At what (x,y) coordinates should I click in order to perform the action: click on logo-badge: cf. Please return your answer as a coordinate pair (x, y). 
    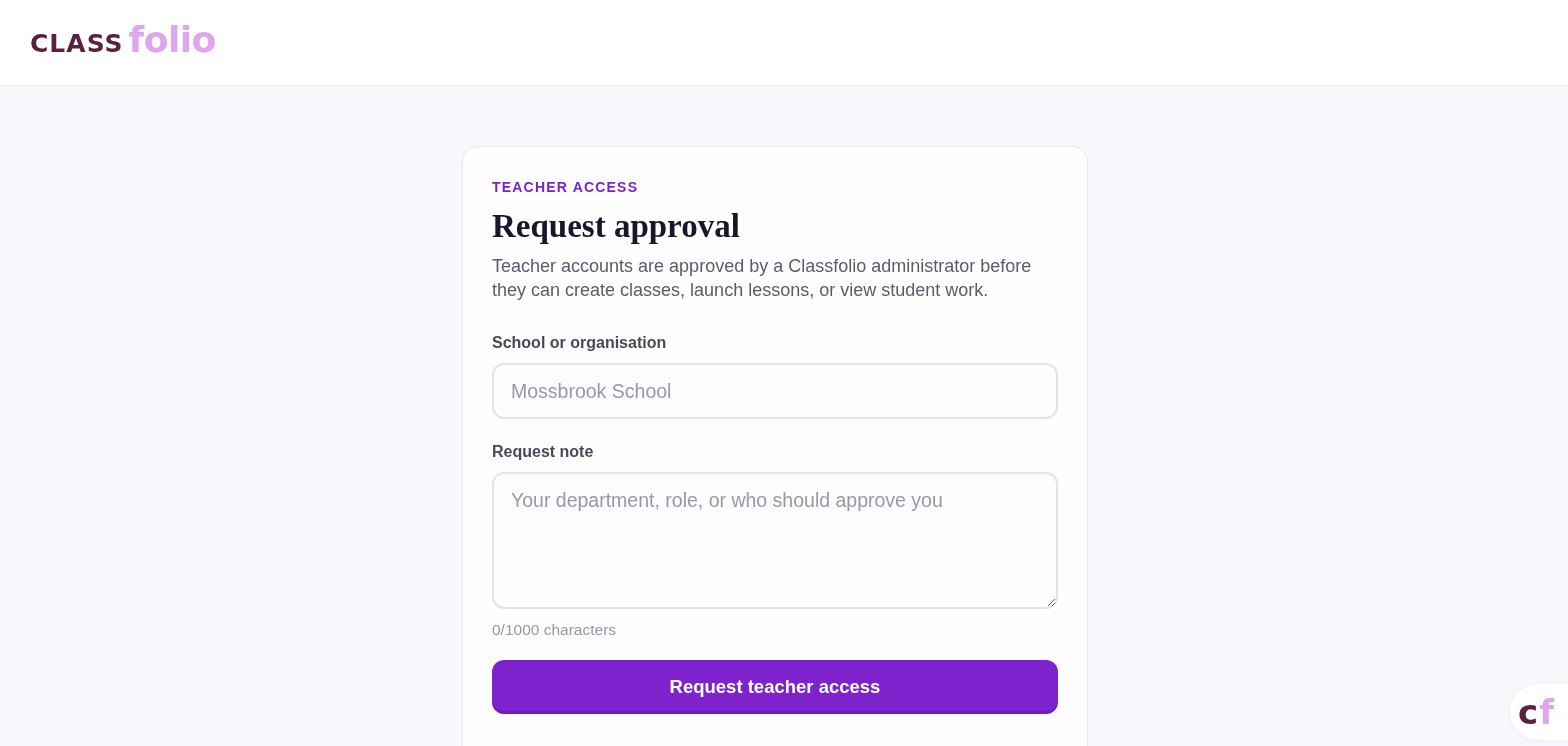
    Looking at the image, I should click on (1539, 712).